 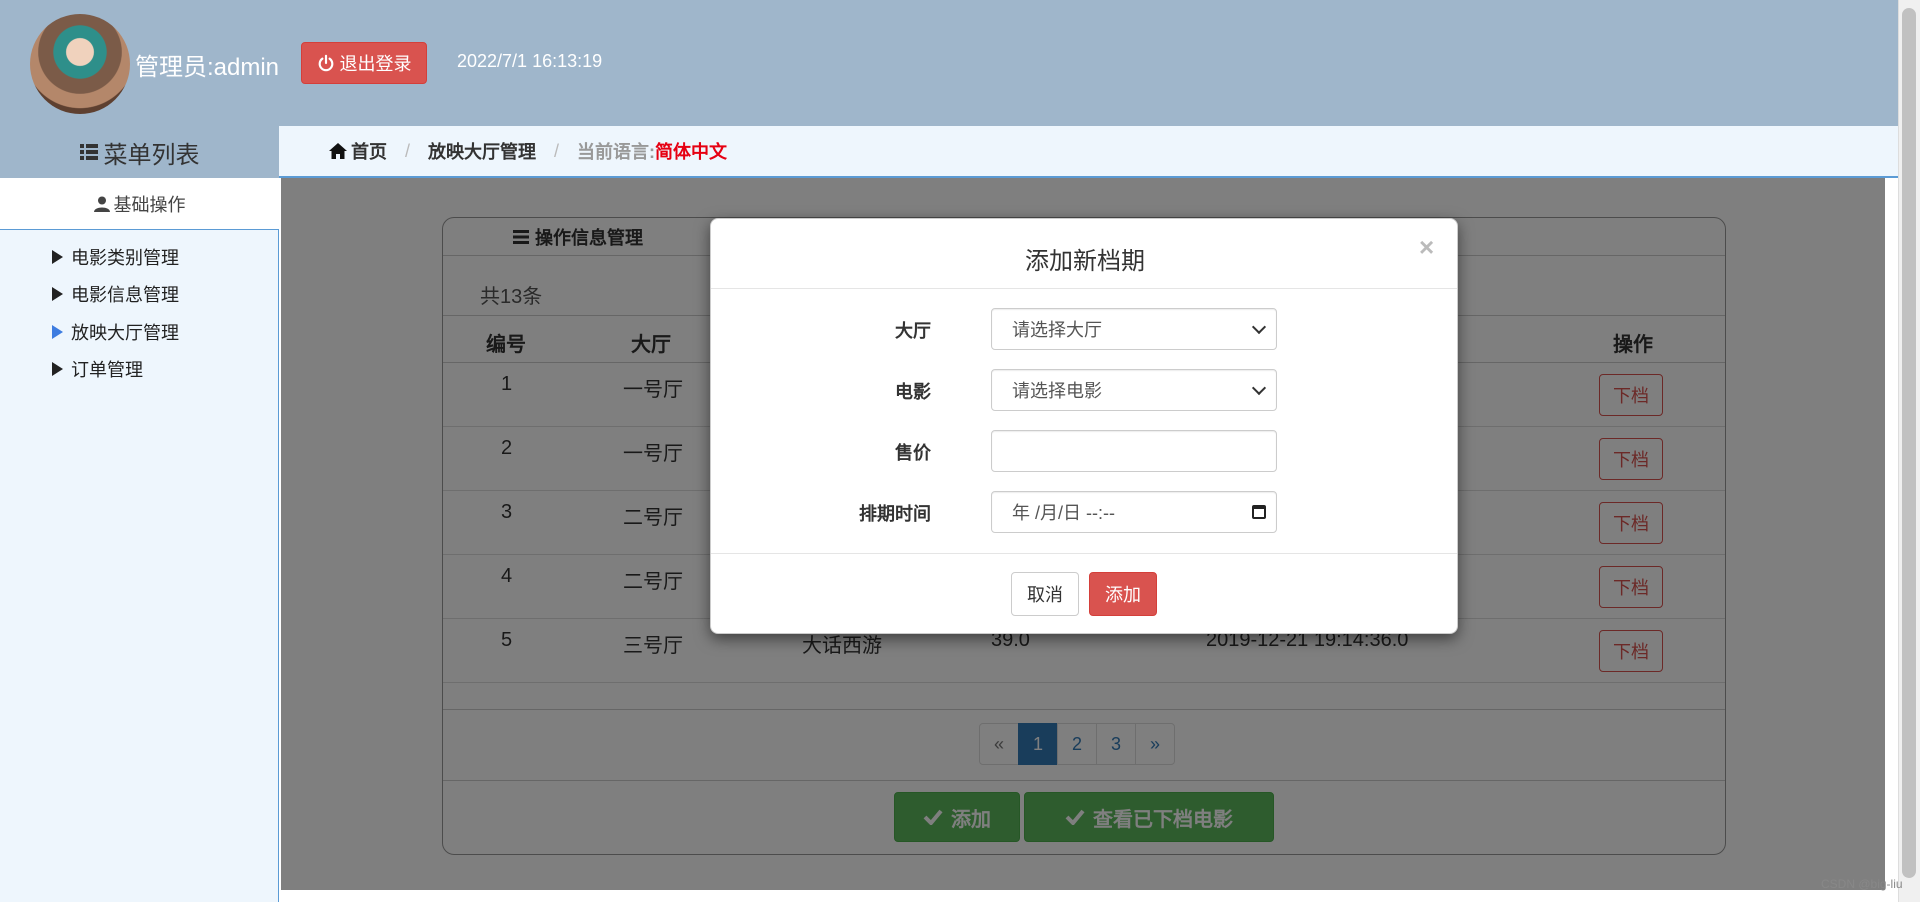 I want to click on current-datetime: 2022/7/1 16:13:19, so click(x=530, y=61).